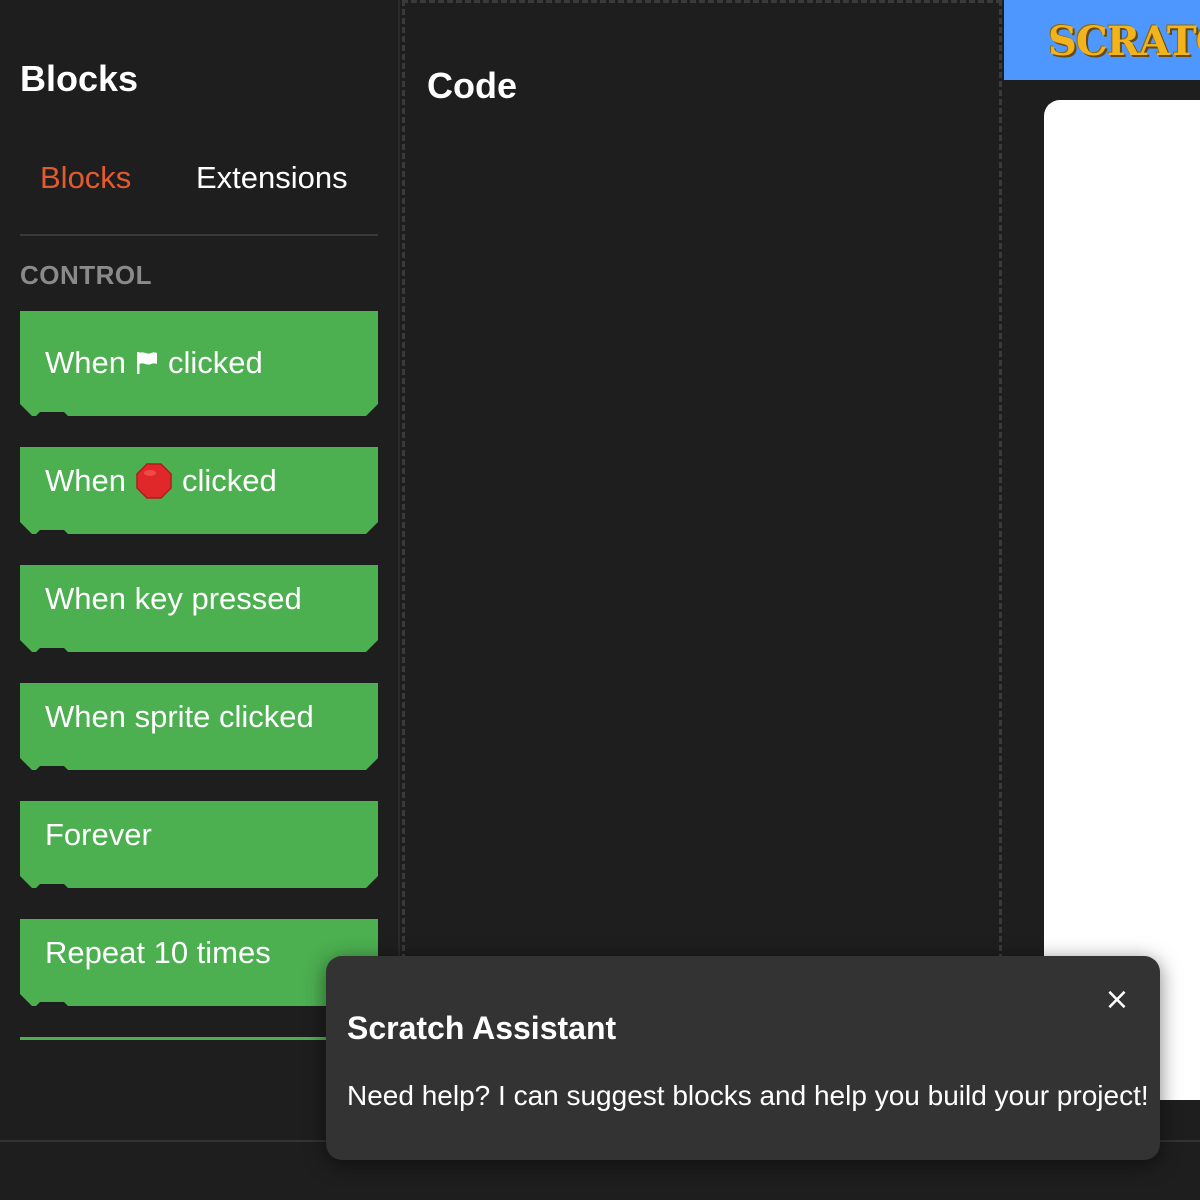  Describe the element at coordinates (79, 78) in the screenshot. I see `blocks-panel-title: Blocks` at that location.